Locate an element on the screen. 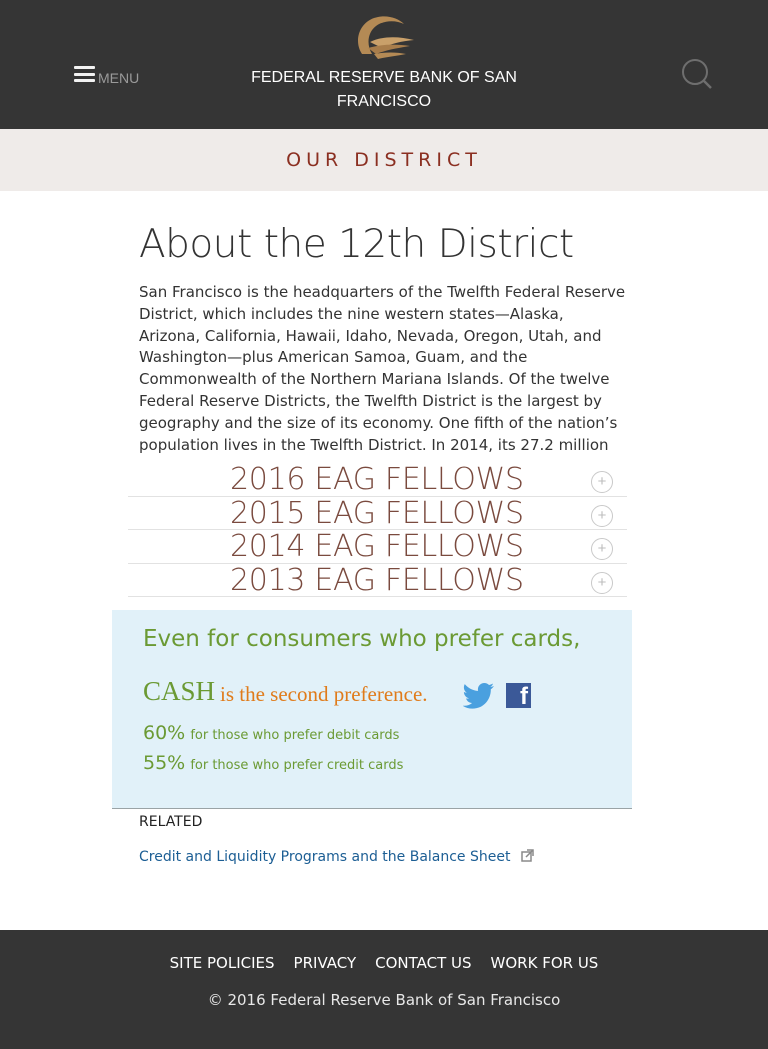 This screenshot has height=1049, width=768. stat-description: for those who prefer debit cards is located at coordinates (295, 735).